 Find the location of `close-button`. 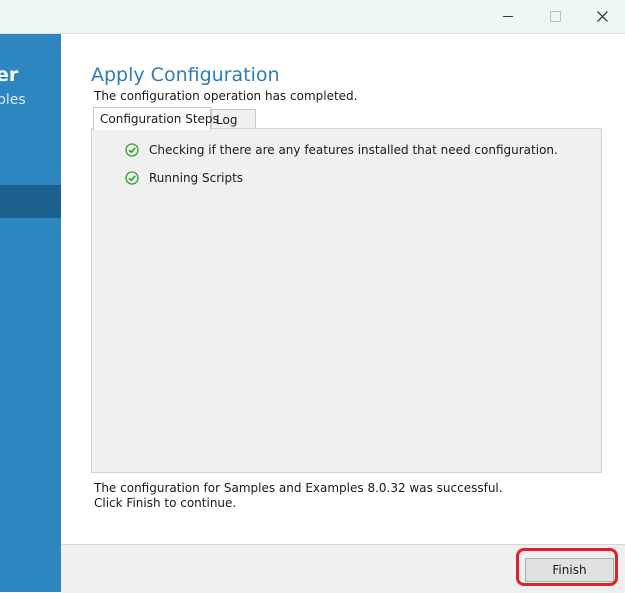

close-button is located at coordinates (602, 16).